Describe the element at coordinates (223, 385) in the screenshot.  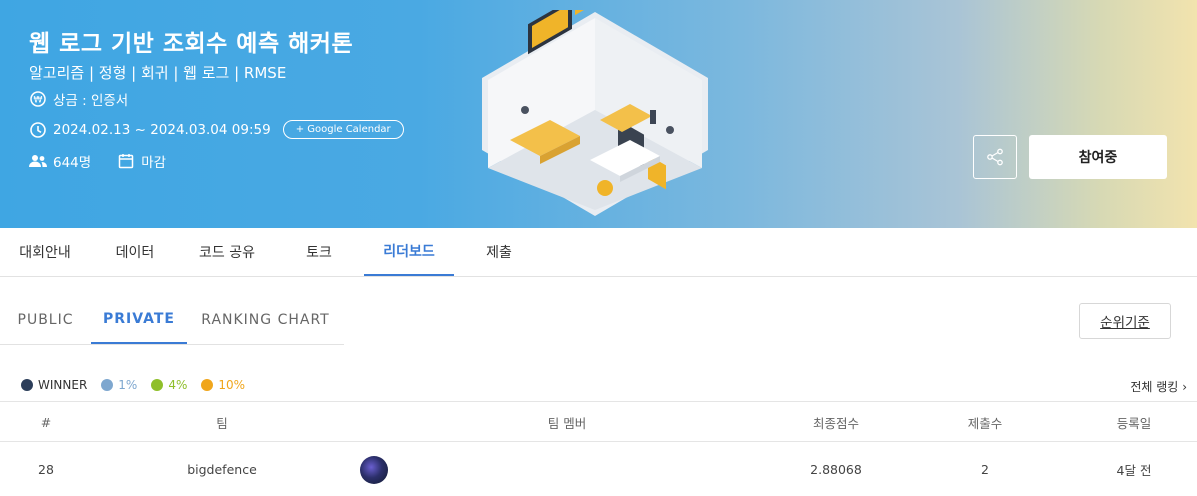
I see `legend-item-10pct: 10%` at that location.